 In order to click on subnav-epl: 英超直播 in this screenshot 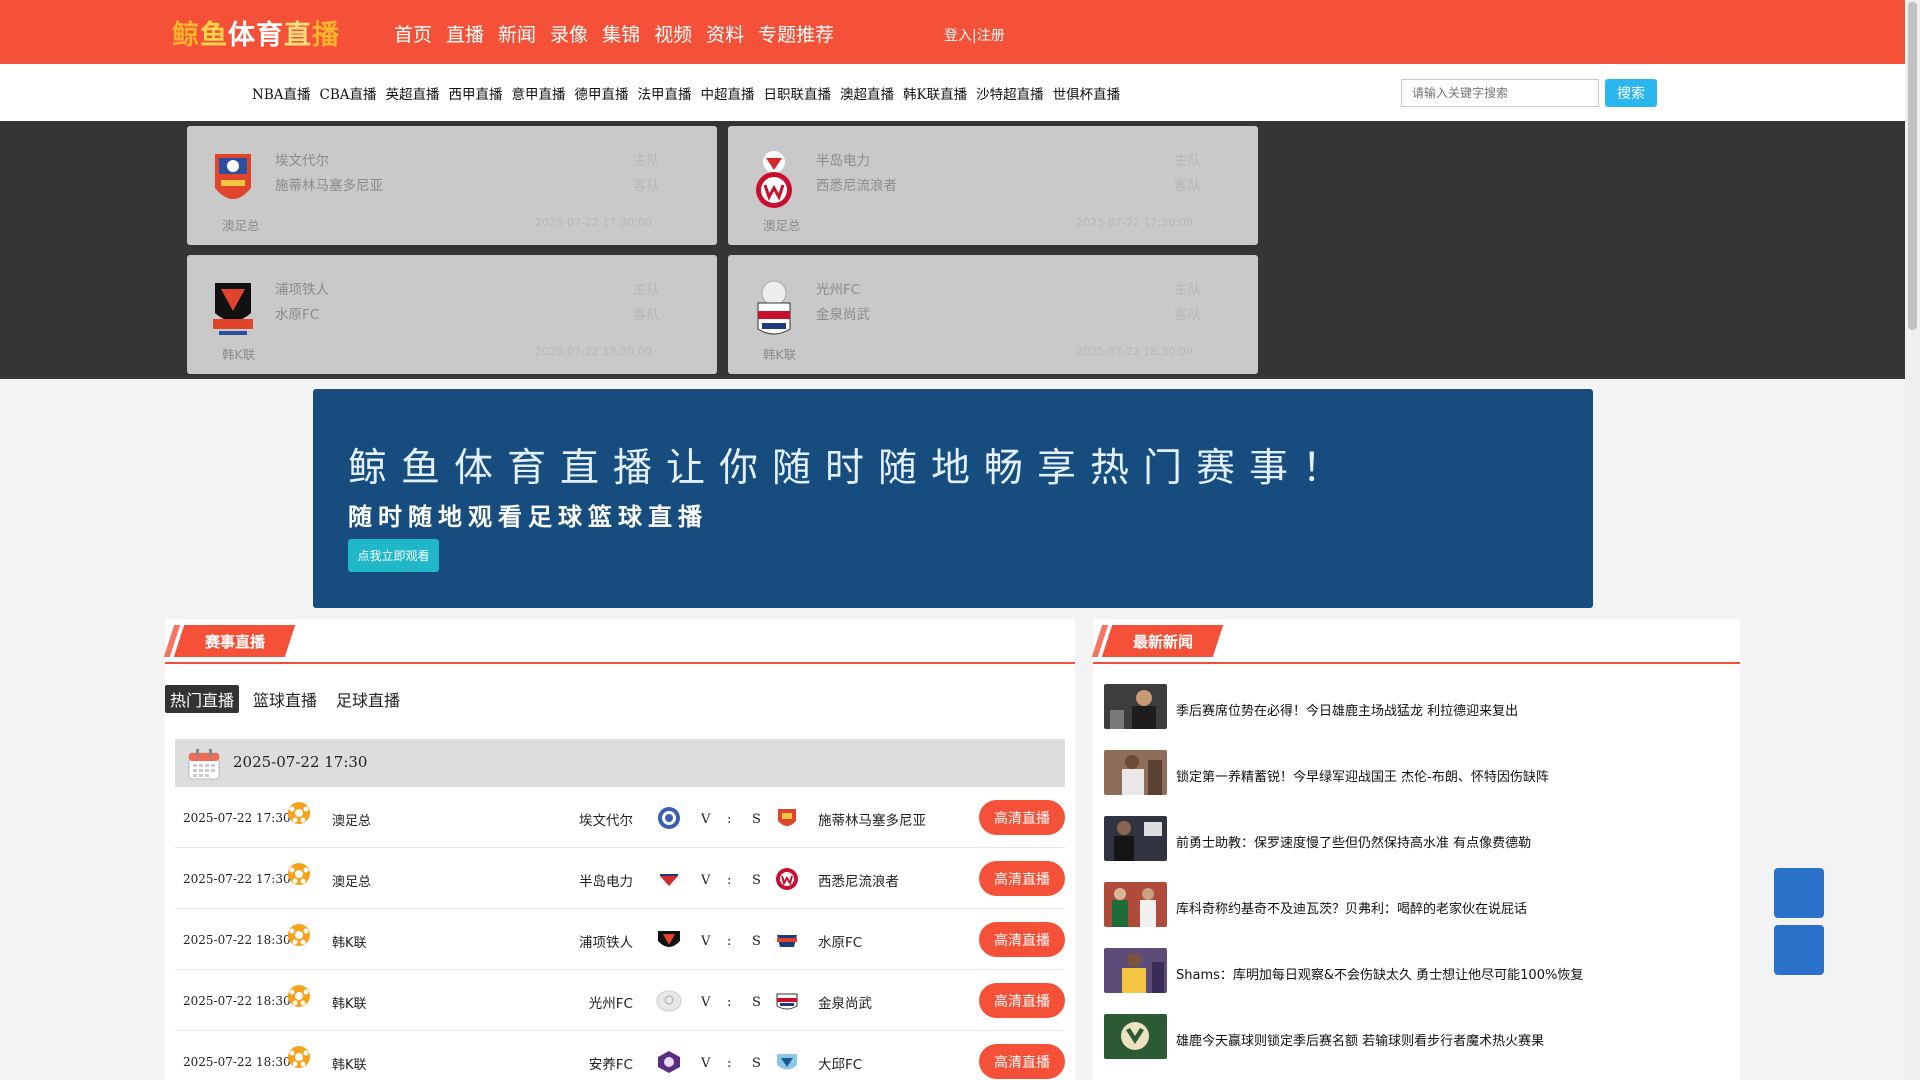, I will do `click(412, 93)`.